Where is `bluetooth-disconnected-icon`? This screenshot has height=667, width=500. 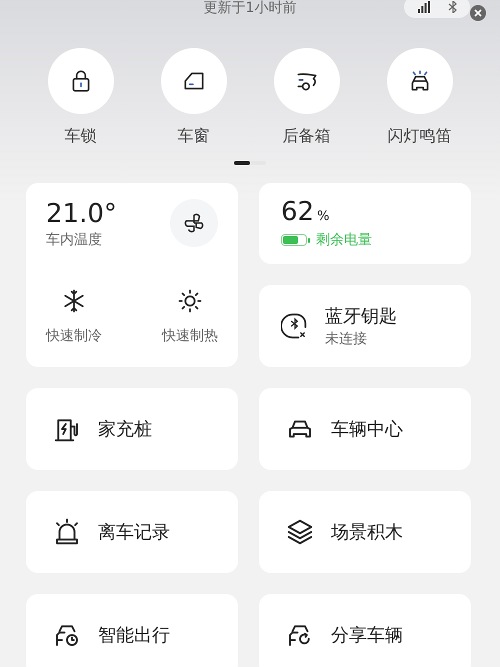 bluetooth-disconnected-icon is located at coordinates (295, 326).